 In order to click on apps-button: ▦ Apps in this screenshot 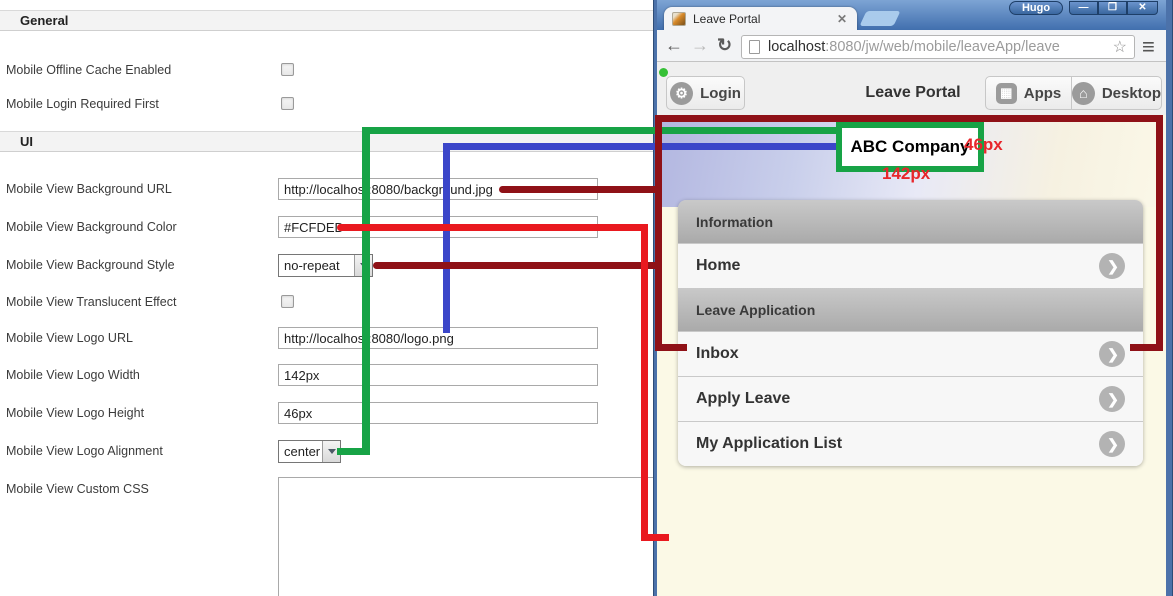, I will do `click(1028, 93)`.